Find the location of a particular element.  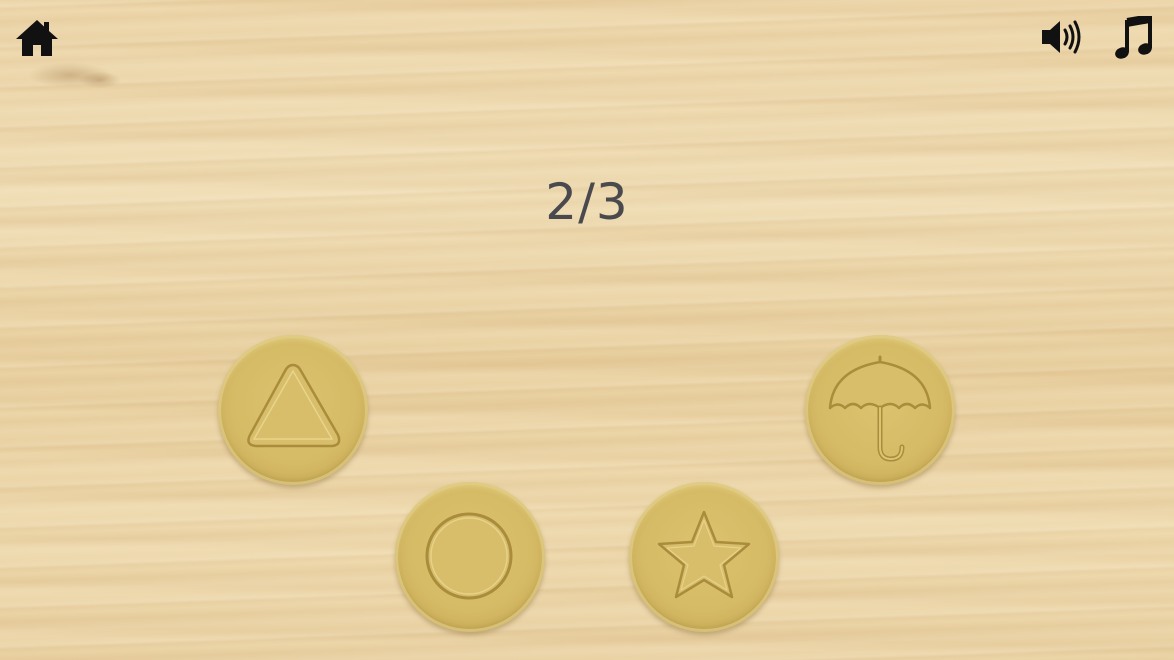

sound-button is located at coordinates (1061, 37).